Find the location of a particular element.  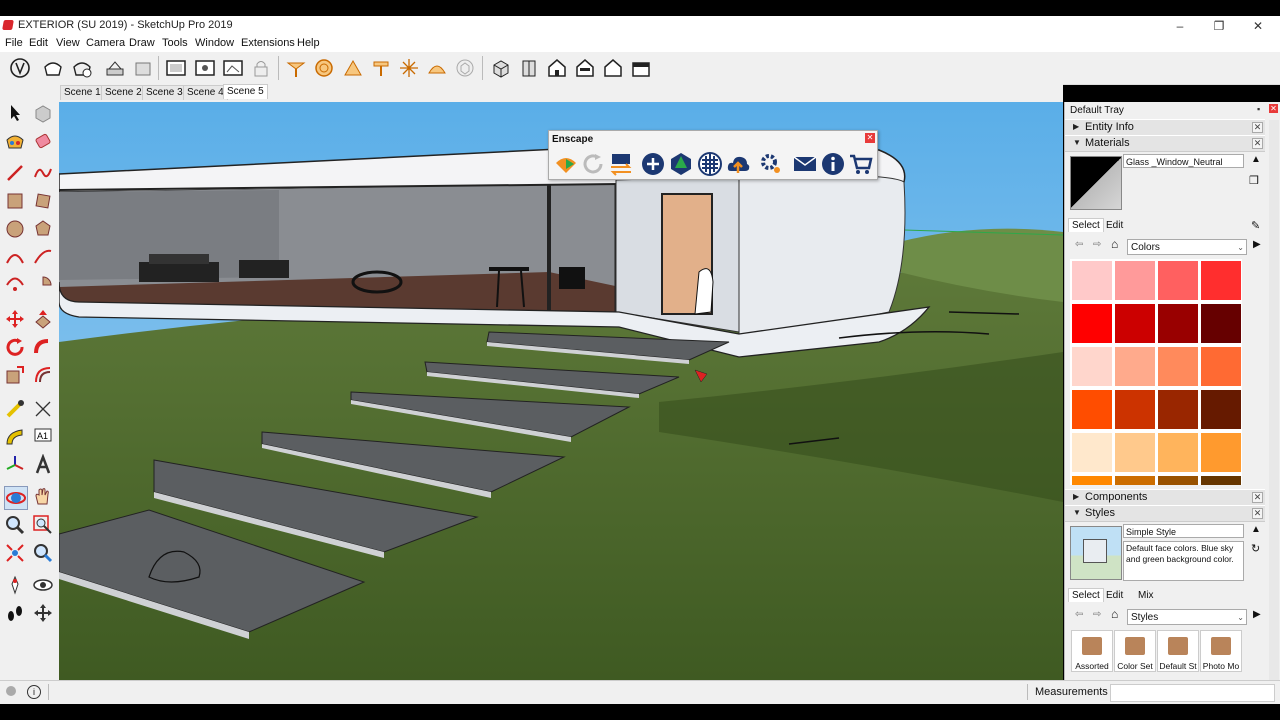

forward-arrow-icon: ⇨ is located at coordinates (1097, 244).